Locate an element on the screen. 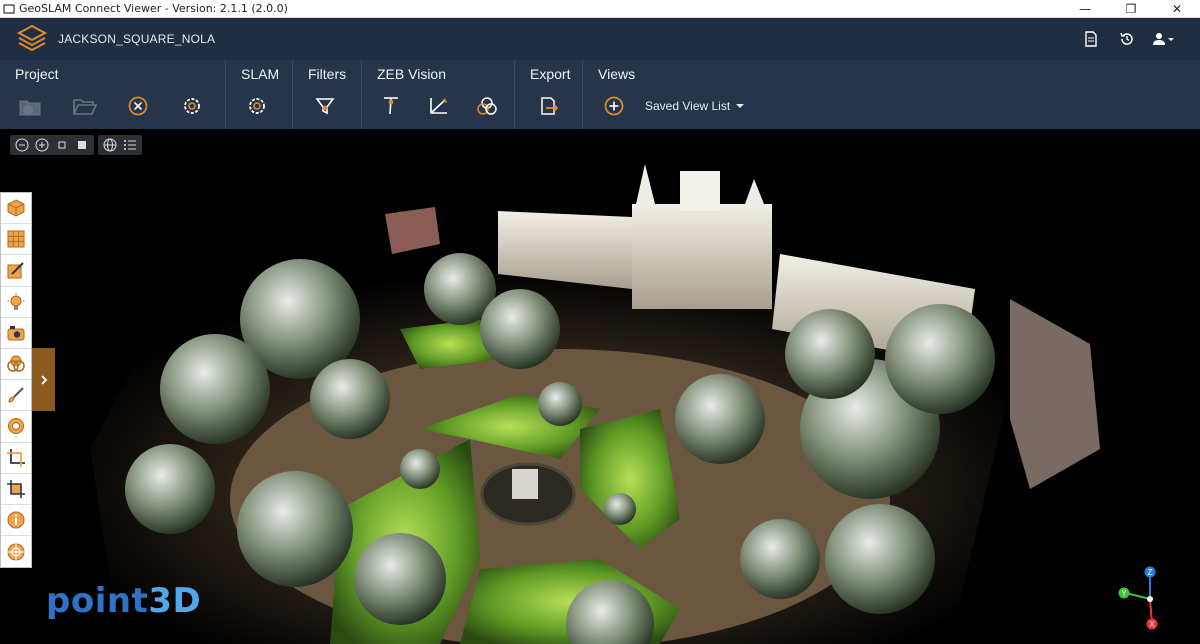 The height and width of the screenshot is (644, 1200). project-name: JACKSON_SQUARE_NOLA is located at coordinates (137, 39).